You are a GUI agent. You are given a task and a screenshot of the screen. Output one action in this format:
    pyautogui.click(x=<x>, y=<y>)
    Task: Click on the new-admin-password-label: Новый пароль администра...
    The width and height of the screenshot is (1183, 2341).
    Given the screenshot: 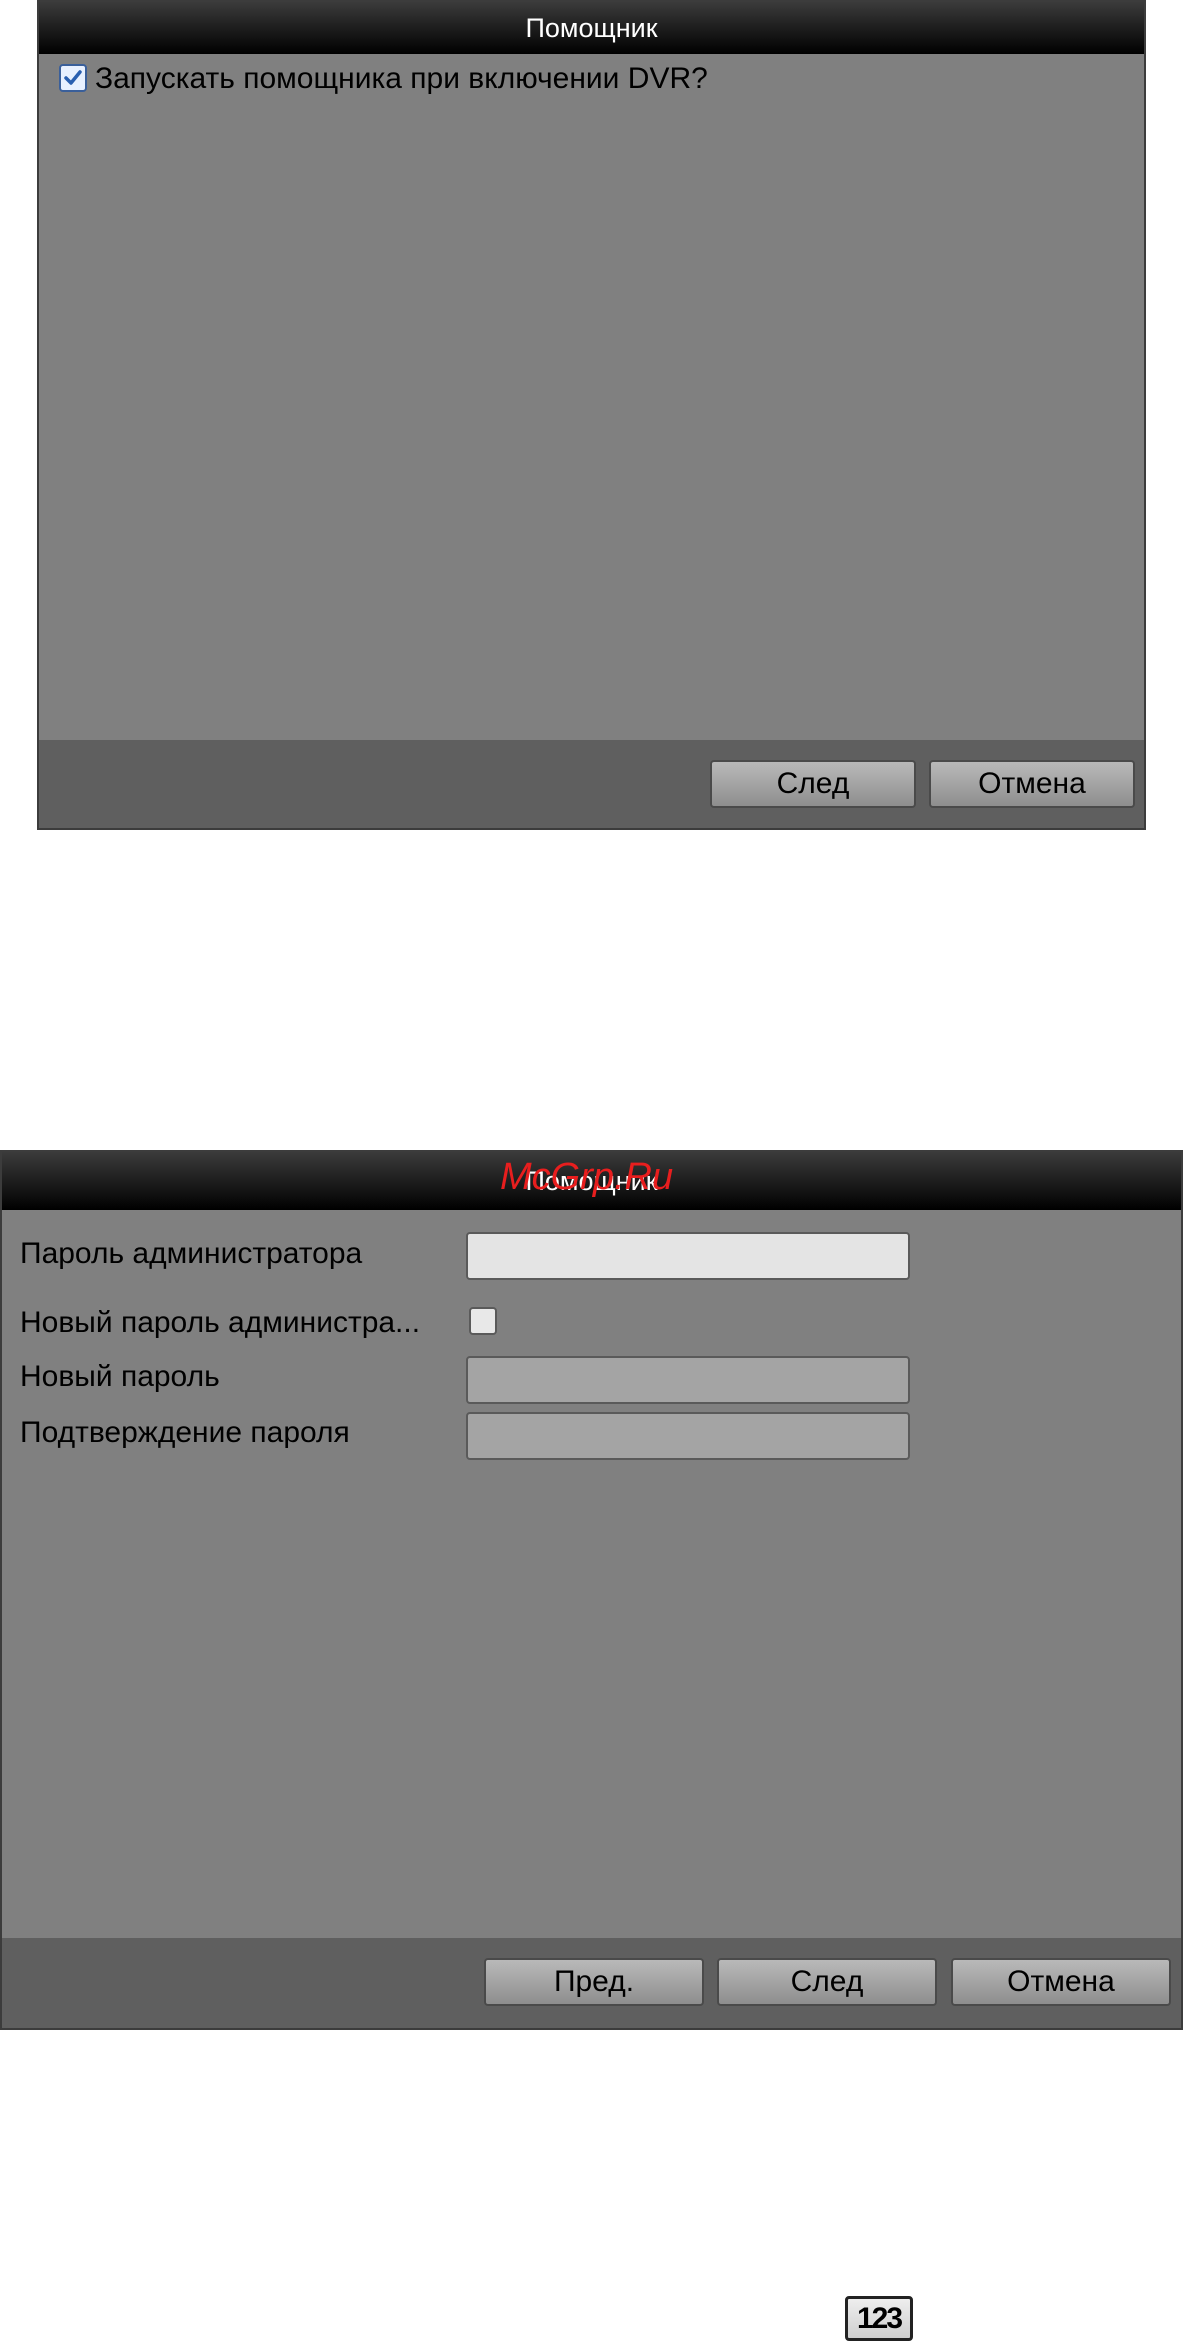 What is the action you would take?
    pyautogui.click(x=220, y=1322)
    